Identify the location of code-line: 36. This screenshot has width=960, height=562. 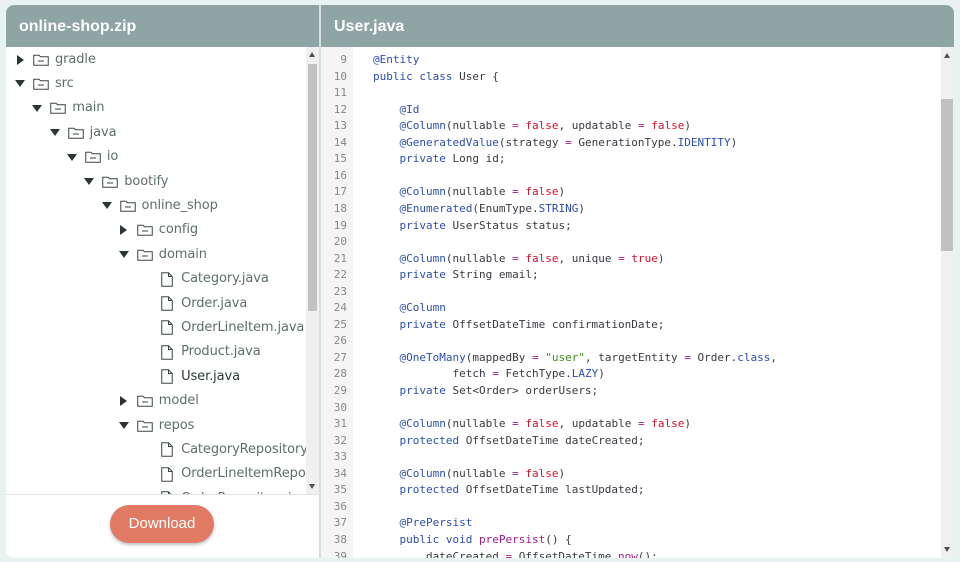
(347, 506).